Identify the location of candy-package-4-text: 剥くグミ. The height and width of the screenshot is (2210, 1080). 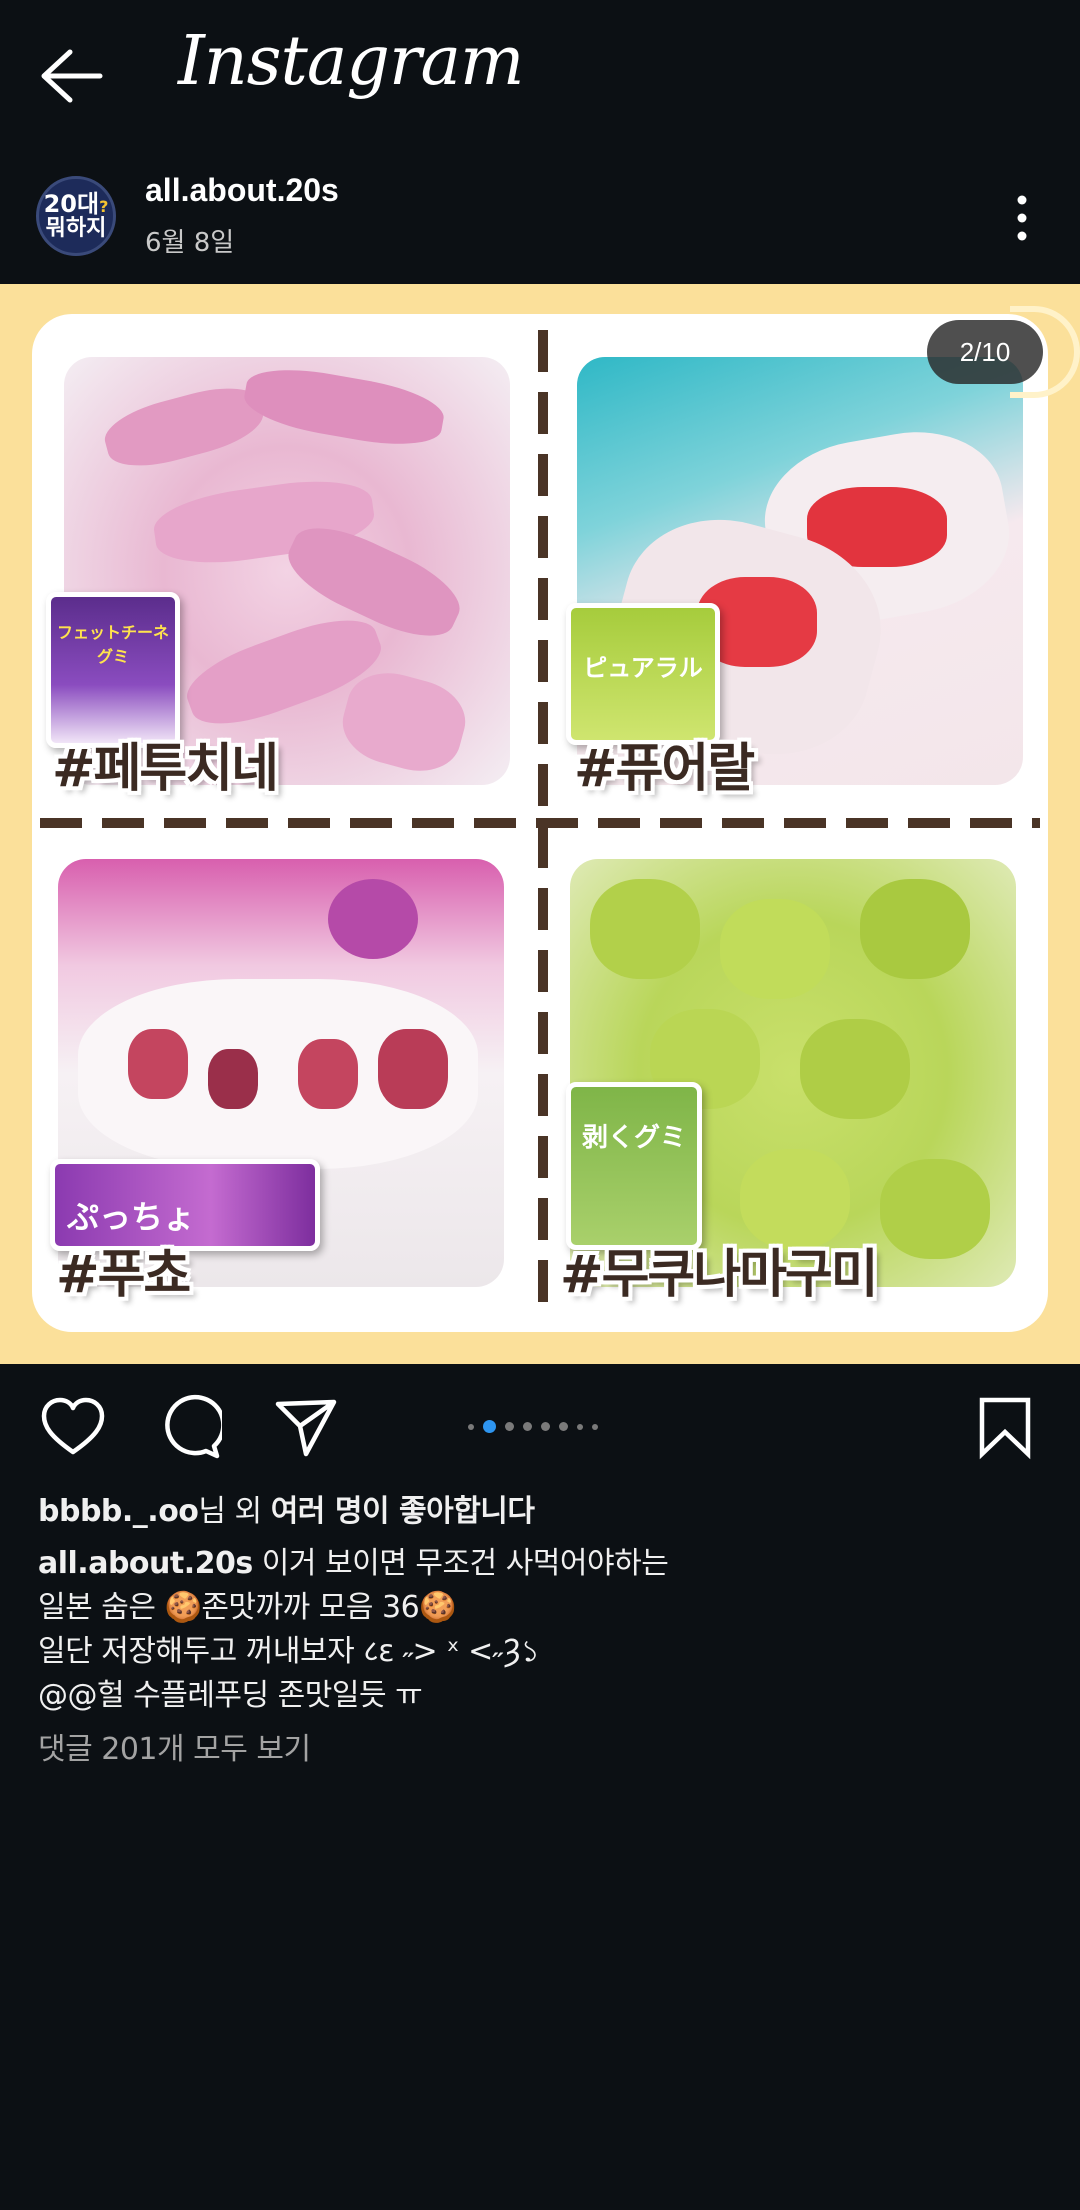
(633, 1138).